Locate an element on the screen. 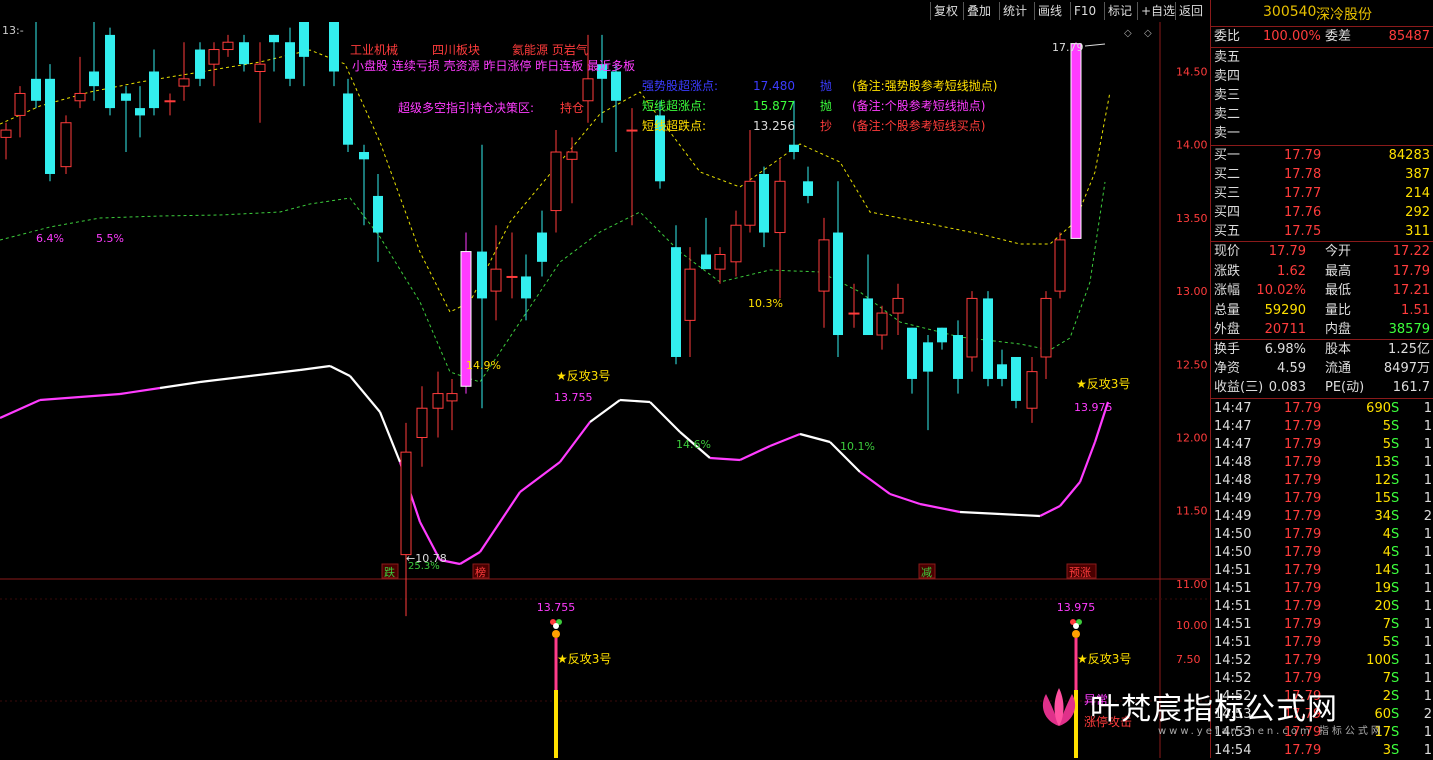  buy-level-price: 17.77 is located at coordinates (1303, 193).